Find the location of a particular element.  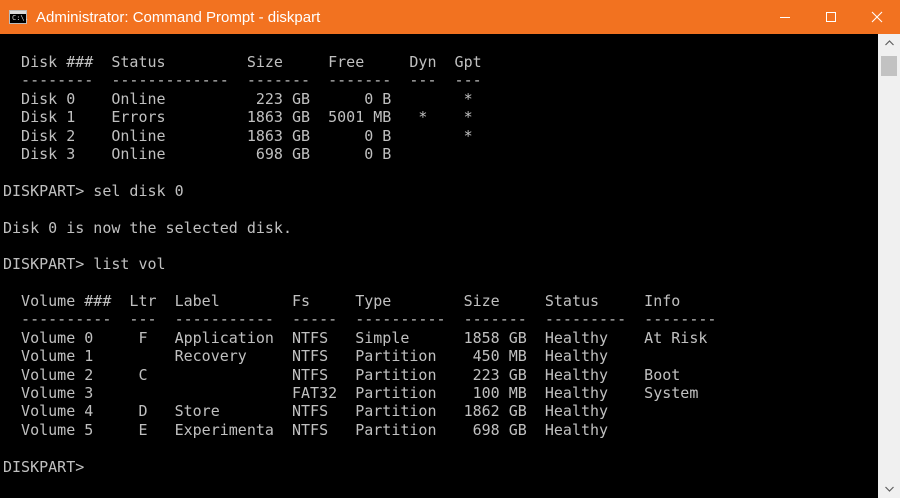

scroll-down-button is located at coordinates (889, 489).